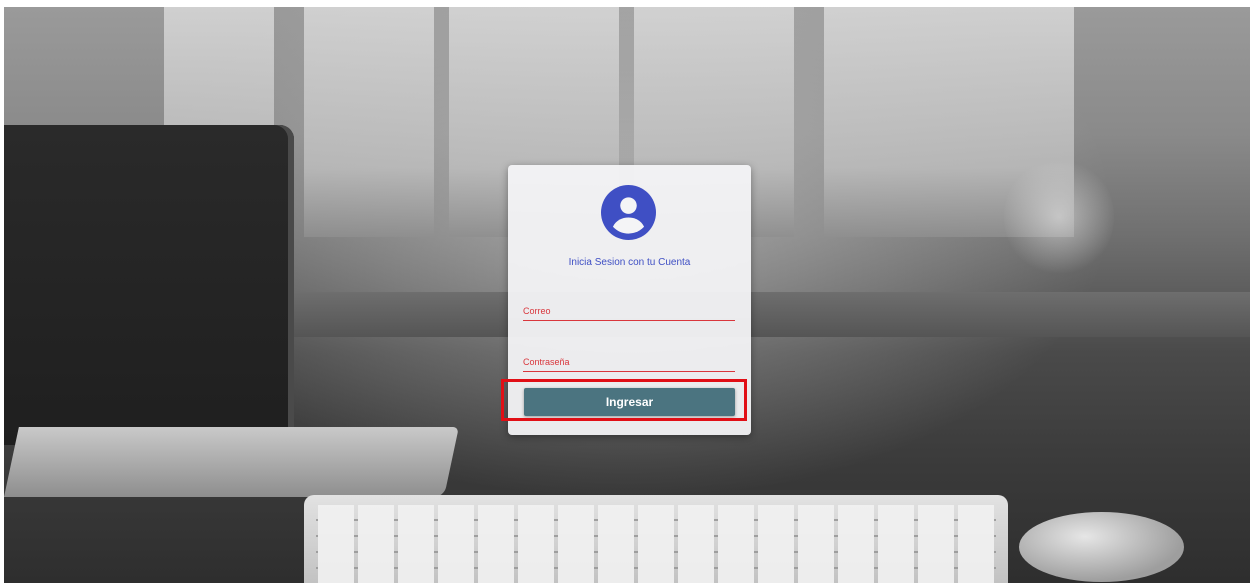 The width and height of the screenshot is (1254, 585). Describe the element at coordinates (629, 364) in the screenshot. I see `password-field: Contraseña` at that location.